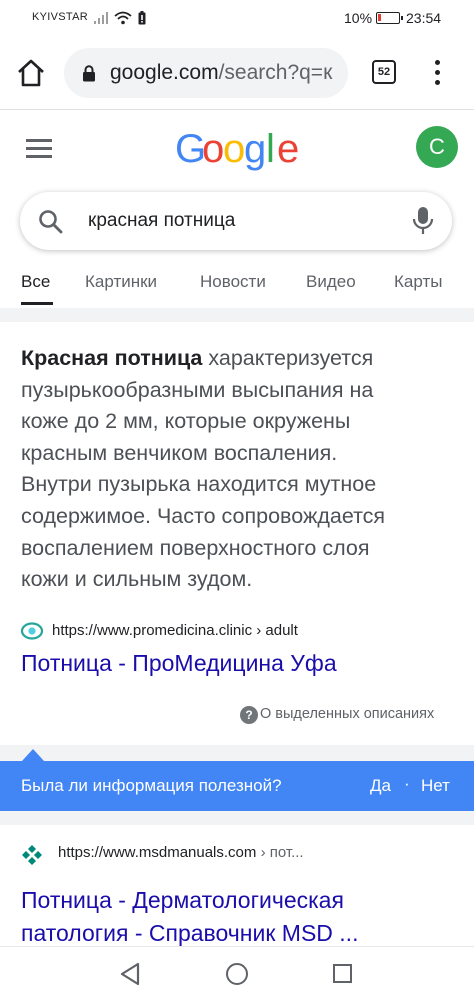 This screenshot has height=1000, width=474. I want to click on logo-letter: e, so click(288, 149).